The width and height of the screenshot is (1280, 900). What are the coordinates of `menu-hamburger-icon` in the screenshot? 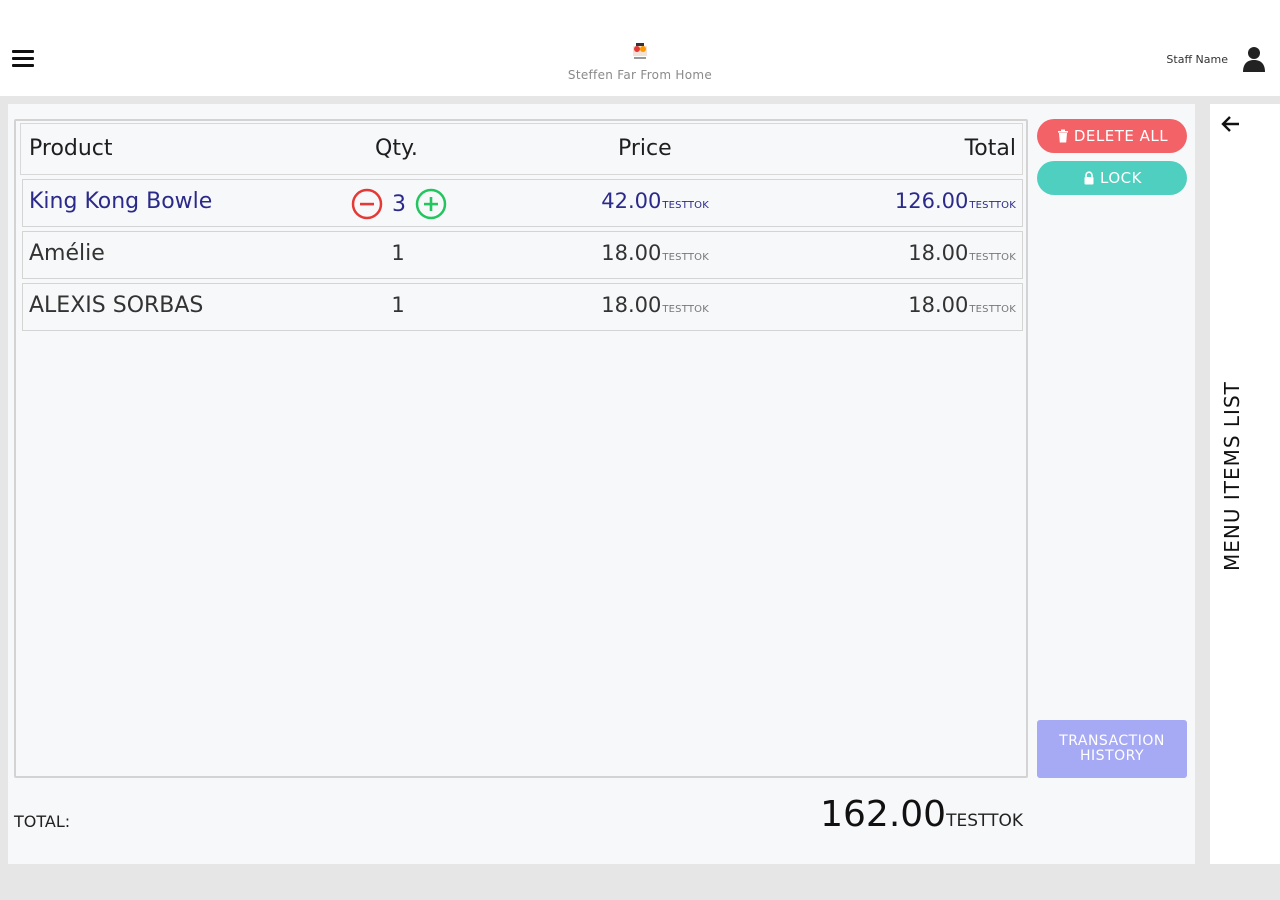 It's located at (23, 59).